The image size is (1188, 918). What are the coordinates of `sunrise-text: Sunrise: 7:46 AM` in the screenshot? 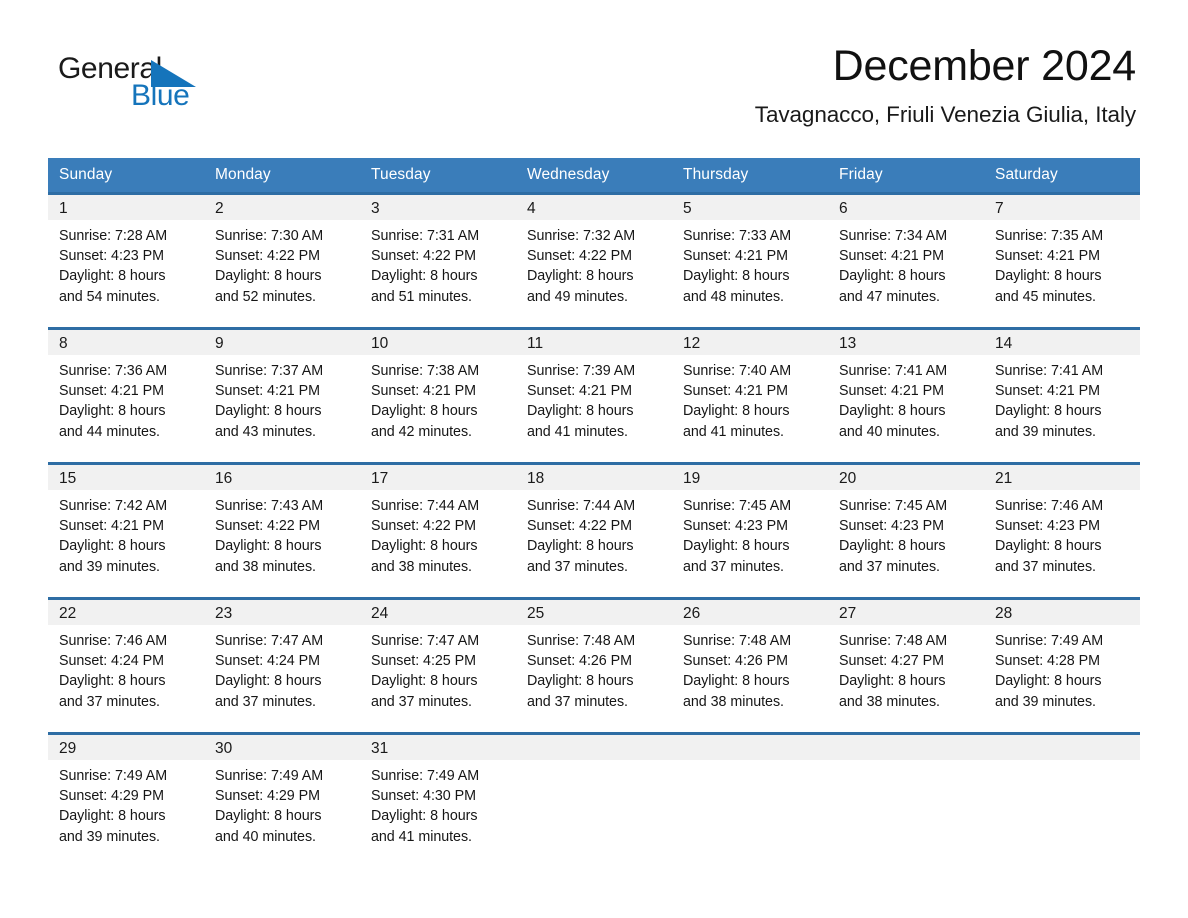 It's located at (1049, 506).